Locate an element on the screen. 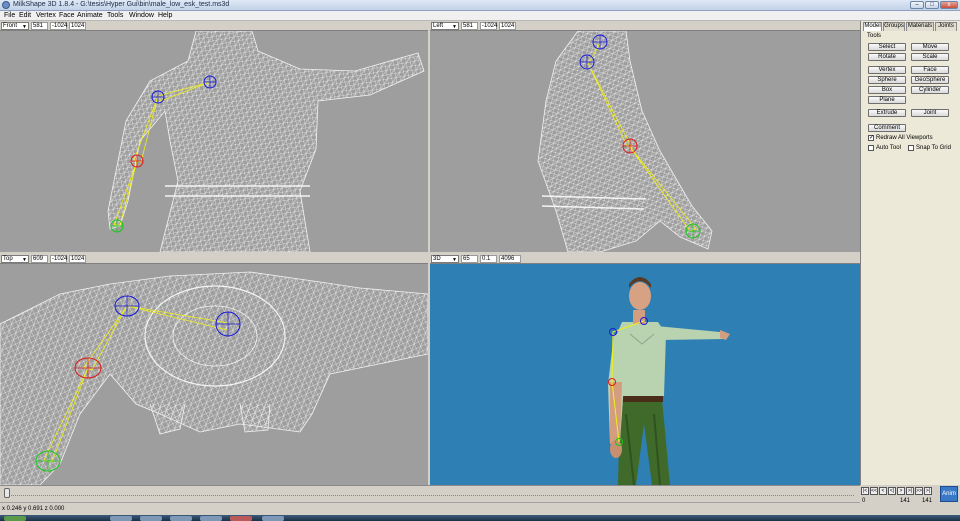  viewport-field: 609 is located at coordinates (39, 259).